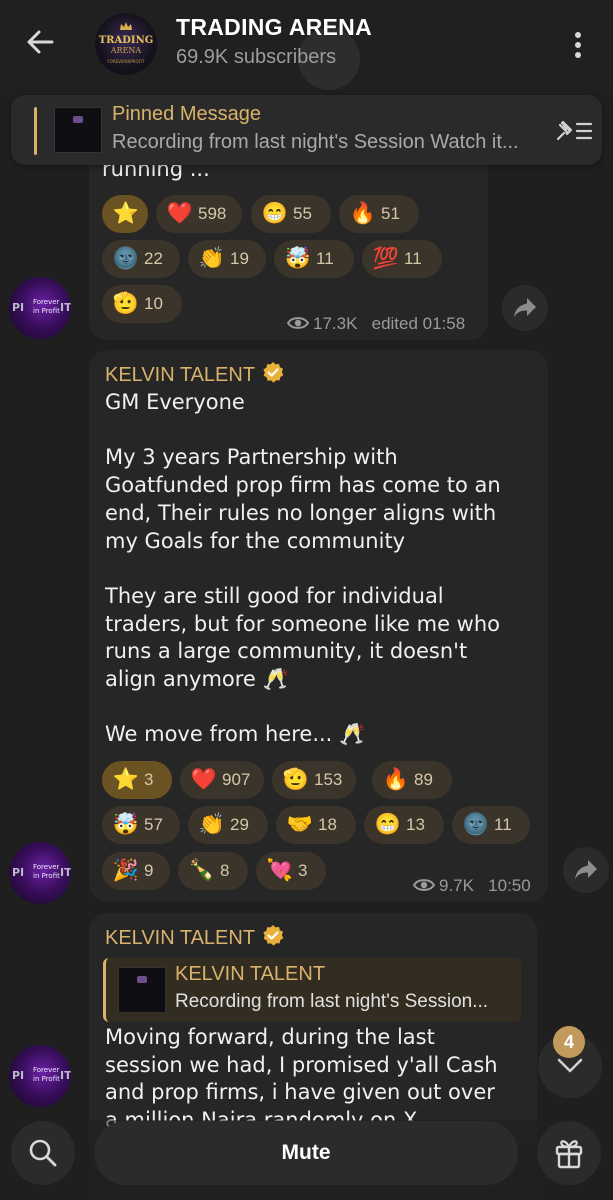 Image resolution: width=613 pixels, height=1200 pixels. I want to click on chevron-down-icon, so click(570, 1065).